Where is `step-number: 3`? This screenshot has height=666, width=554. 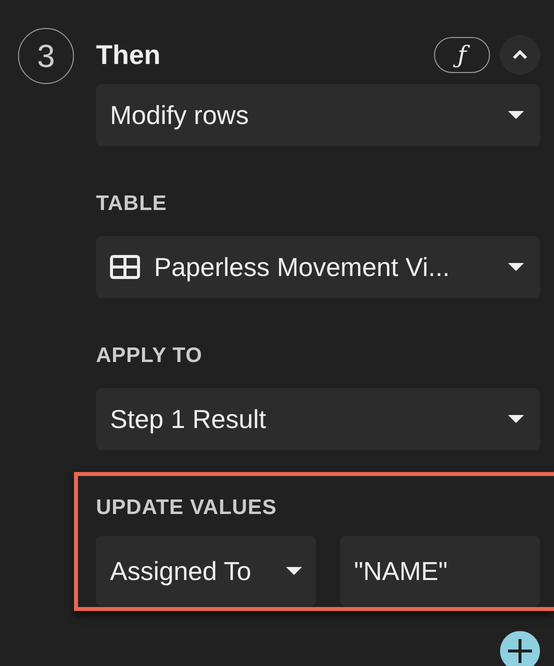 step-number: 3 is located at coordinates (46, 56).